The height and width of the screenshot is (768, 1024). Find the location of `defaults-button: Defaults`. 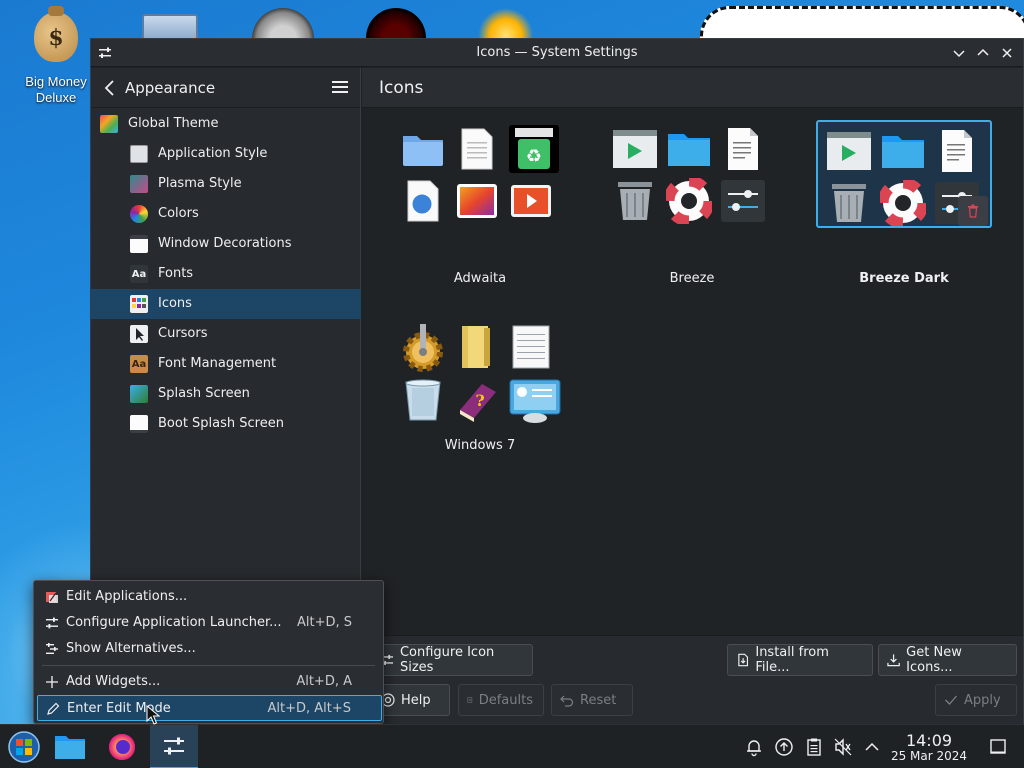

defaults-button: Defaults is located at coordinates (501, 700).